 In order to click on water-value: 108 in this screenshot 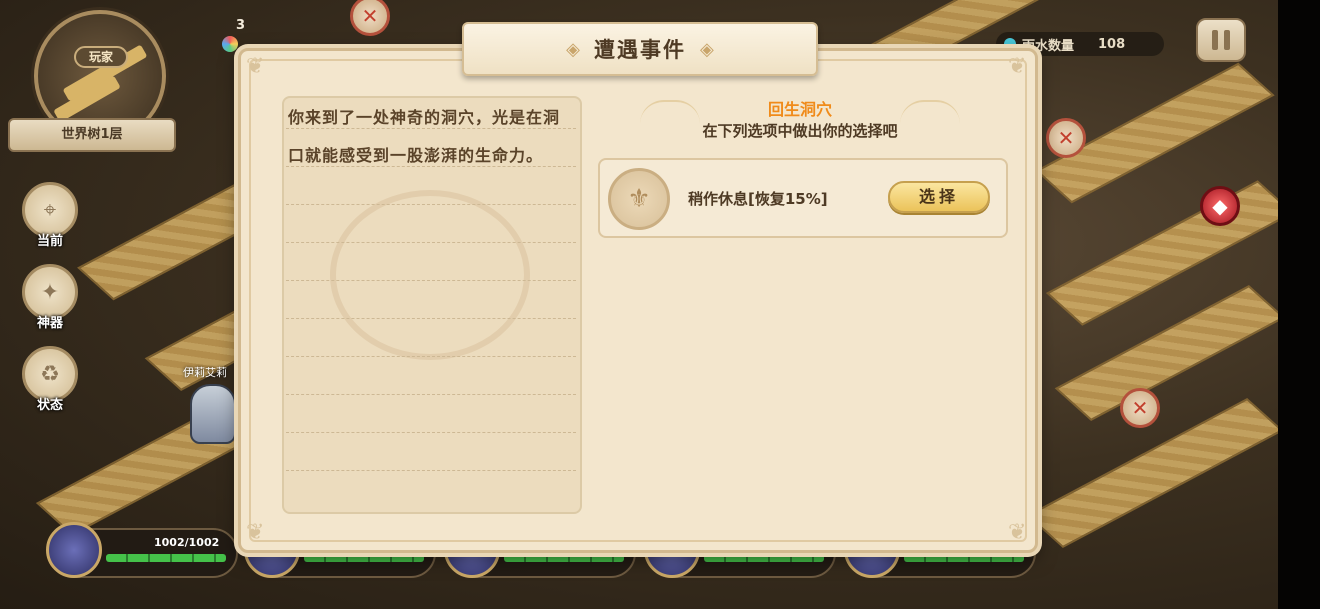, I will do `click(1112, 44)`.